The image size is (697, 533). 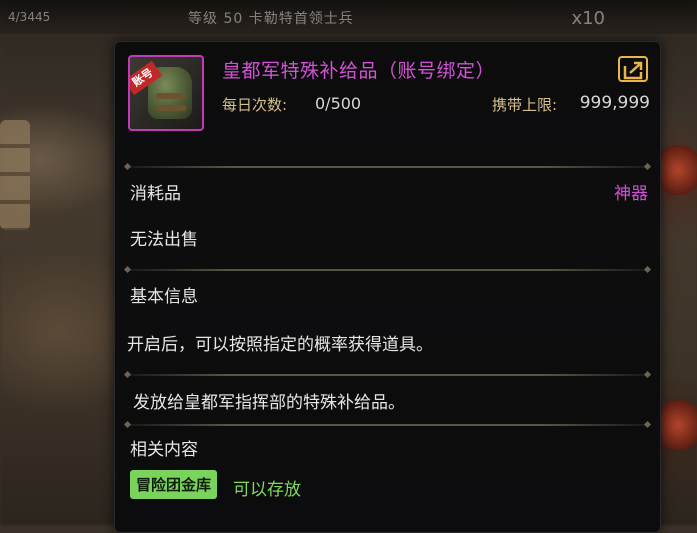 I want to click on item-title: 皇都军特殊补给品（账号绑定）, so click(x=359, y=71).